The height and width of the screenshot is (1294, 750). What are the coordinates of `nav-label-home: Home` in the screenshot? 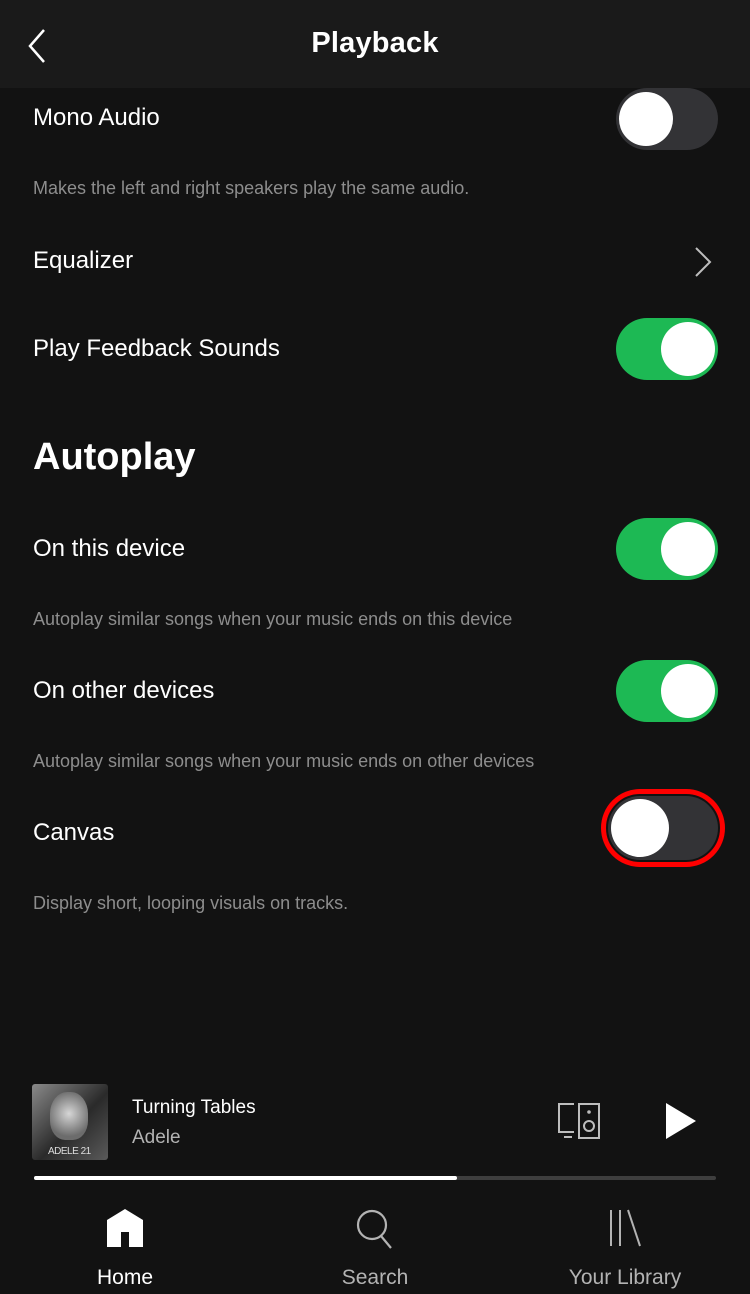 It's located at (125, 1277).